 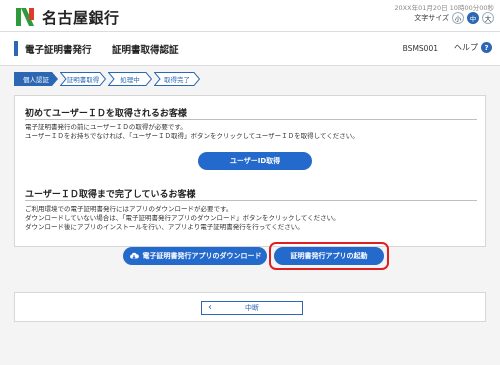 I want to click on step-item: 証明書取得, so click(x=83, y=79).